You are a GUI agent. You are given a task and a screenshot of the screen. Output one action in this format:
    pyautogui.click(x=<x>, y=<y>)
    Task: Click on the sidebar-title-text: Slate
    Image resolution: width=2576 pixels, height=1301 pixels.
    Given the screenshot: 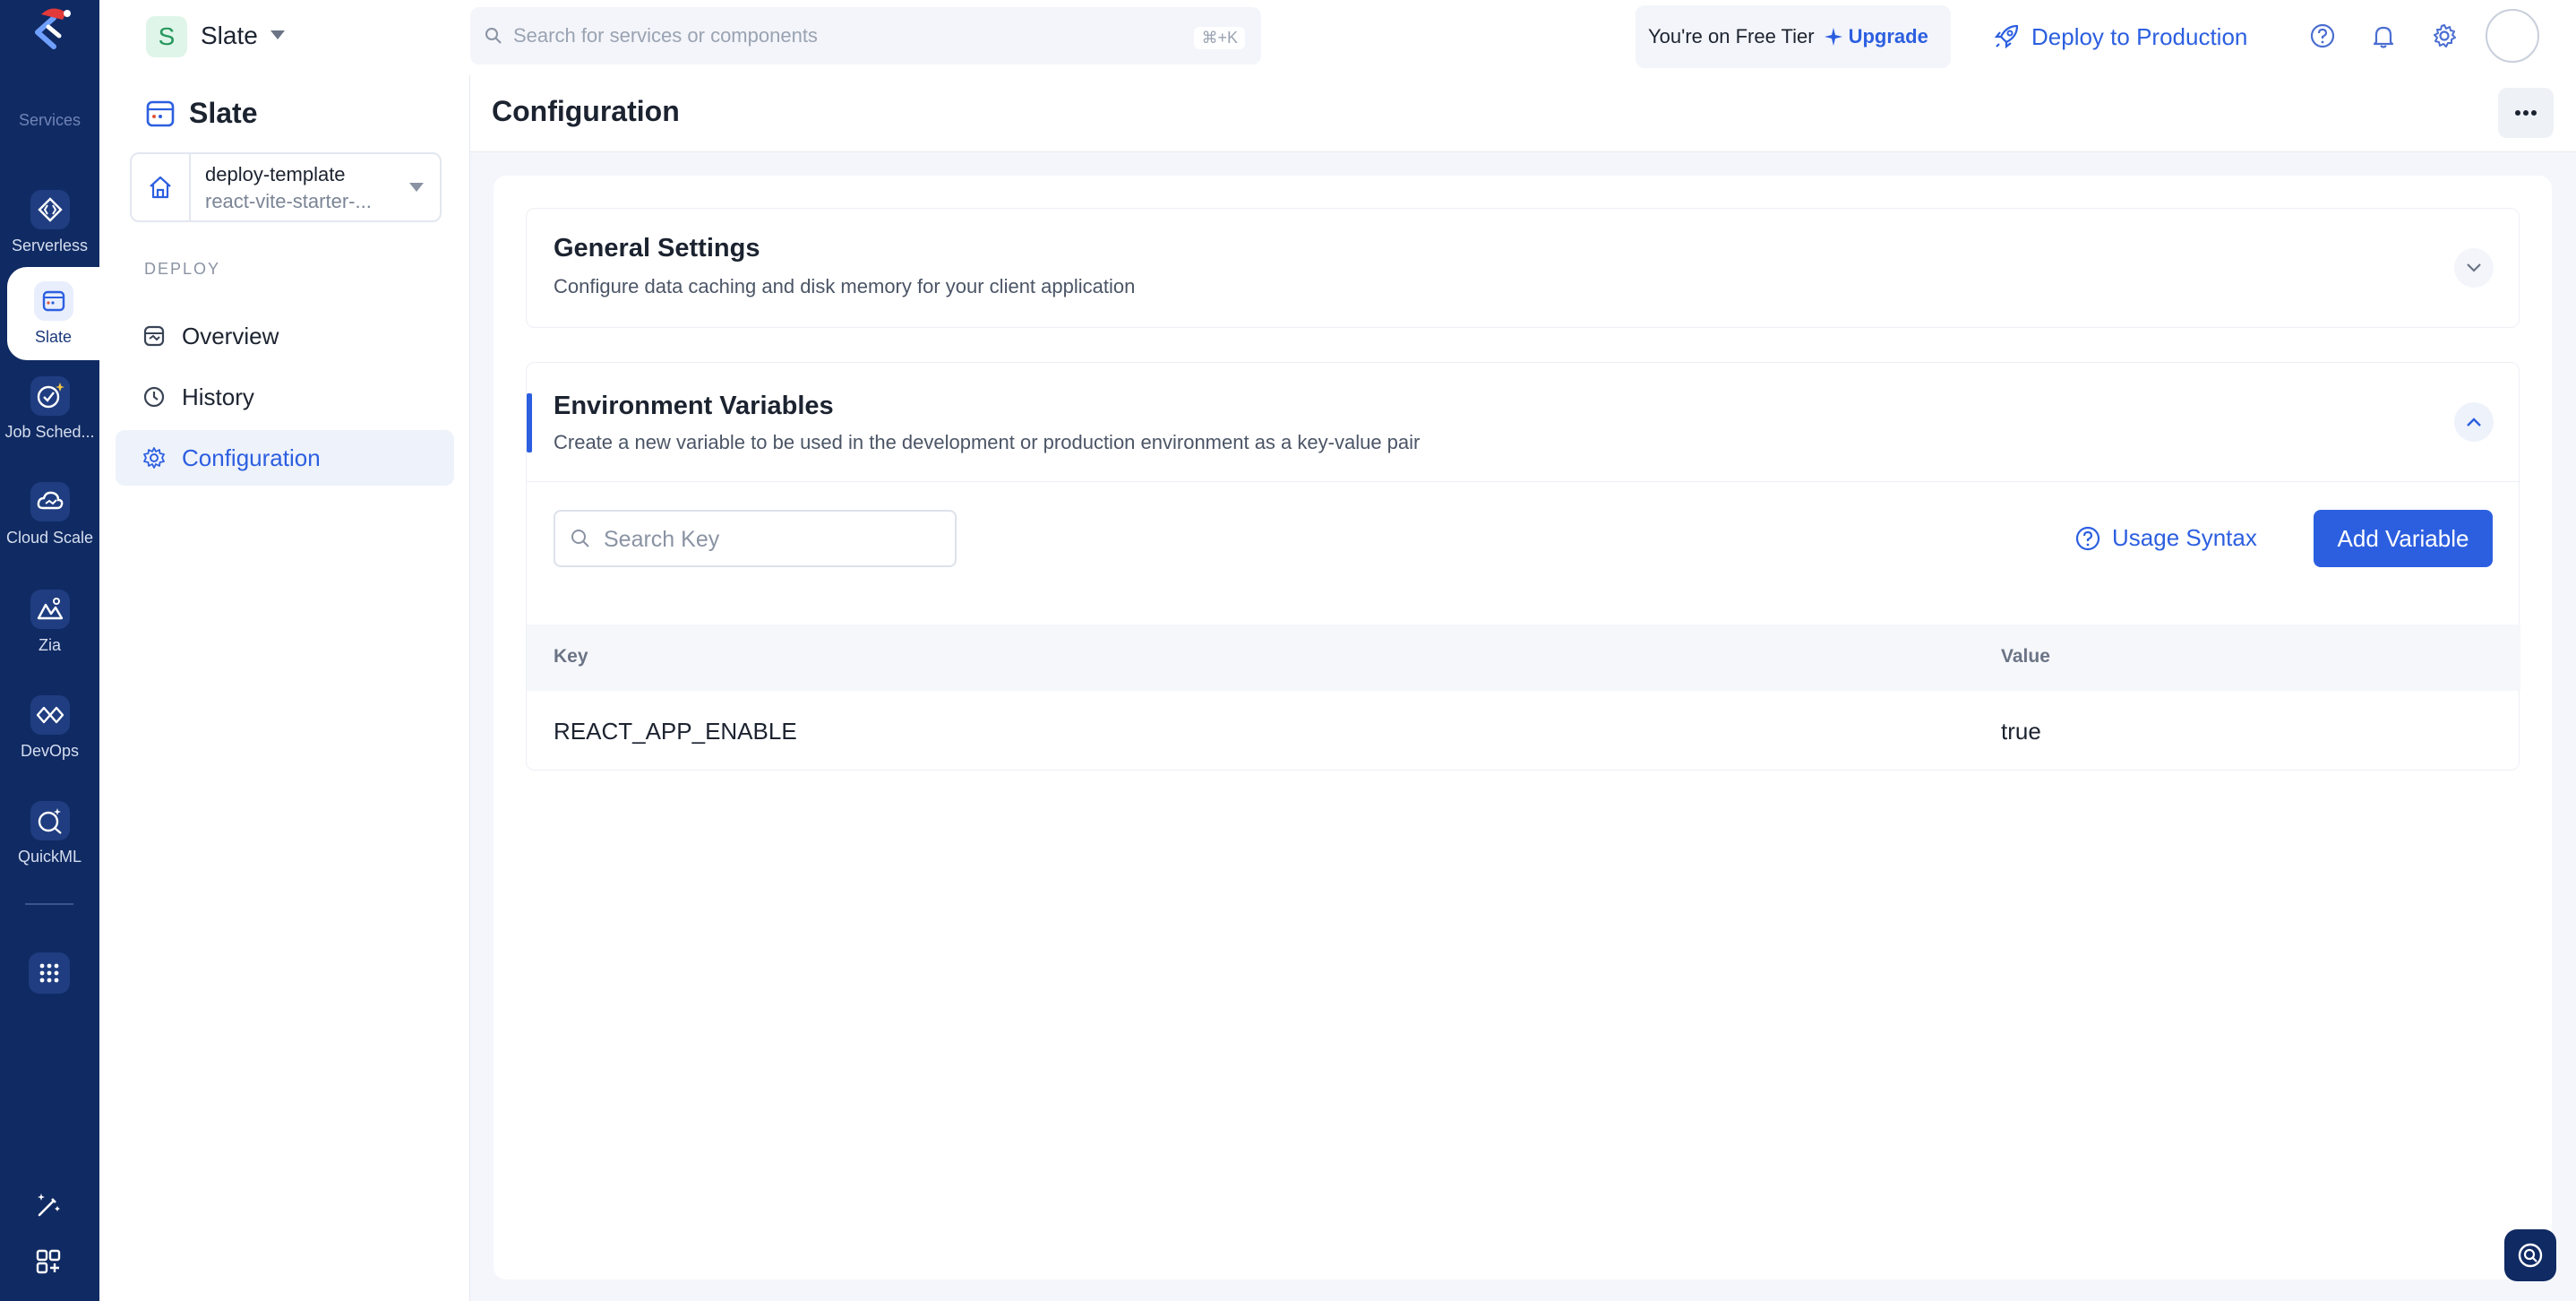 What is the action you would take?
    pyautogui.click(x=223, y=113)
    